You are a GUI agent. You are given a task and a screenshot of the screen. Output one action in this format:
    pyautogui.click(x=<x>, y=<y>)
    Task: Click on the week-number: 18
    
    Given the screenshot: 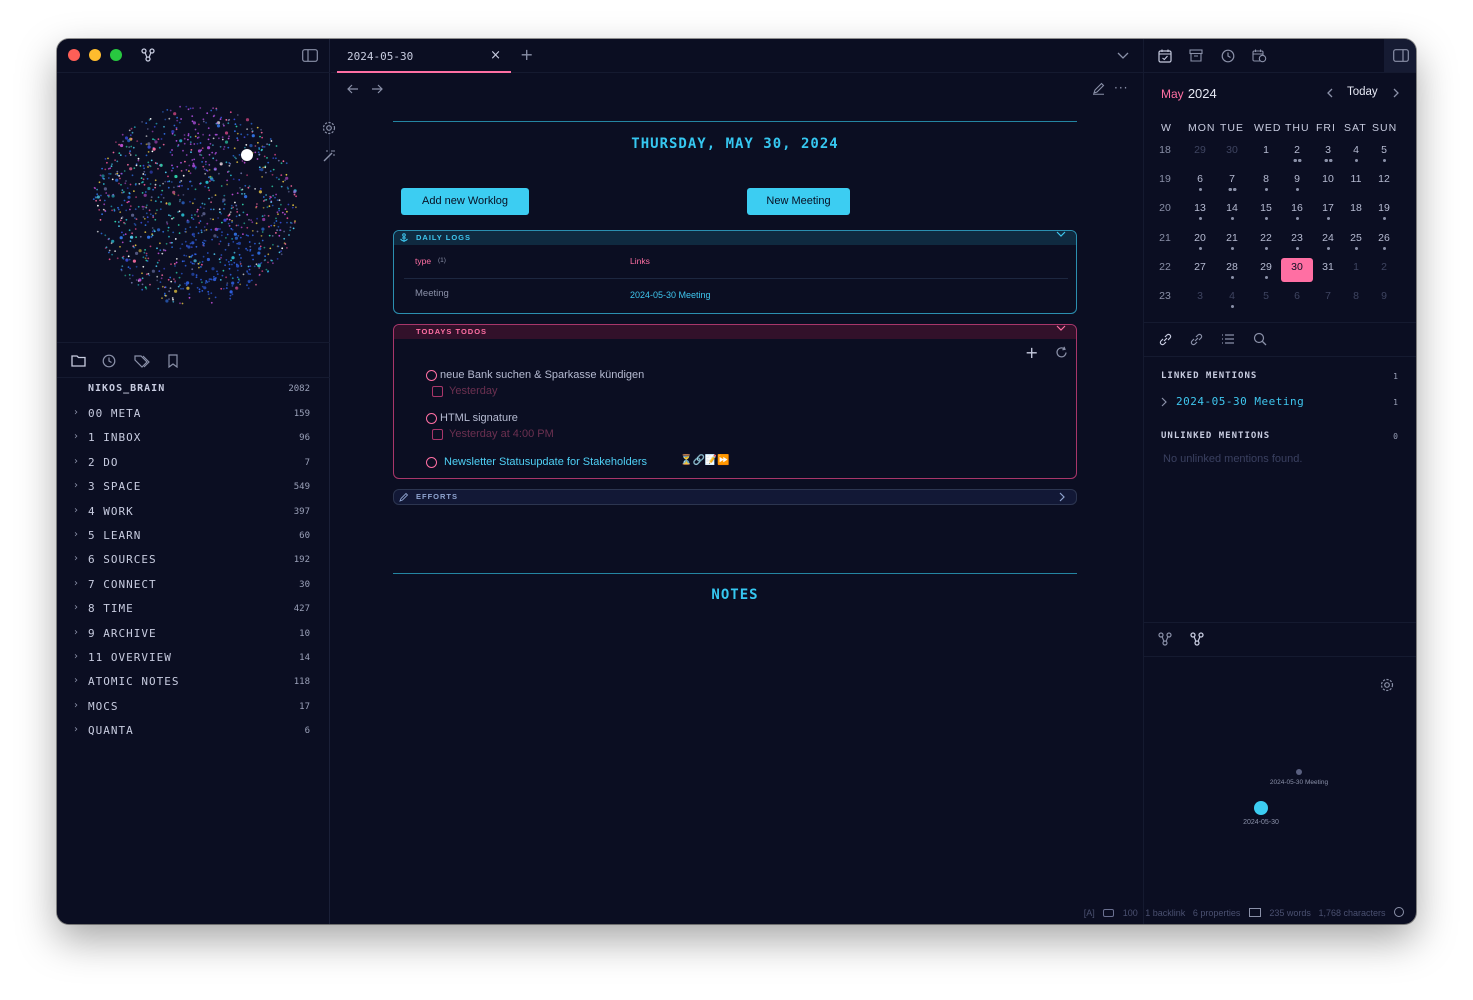 What is the action you would take?
    pyautogui.click(x=1165, y=150)
    